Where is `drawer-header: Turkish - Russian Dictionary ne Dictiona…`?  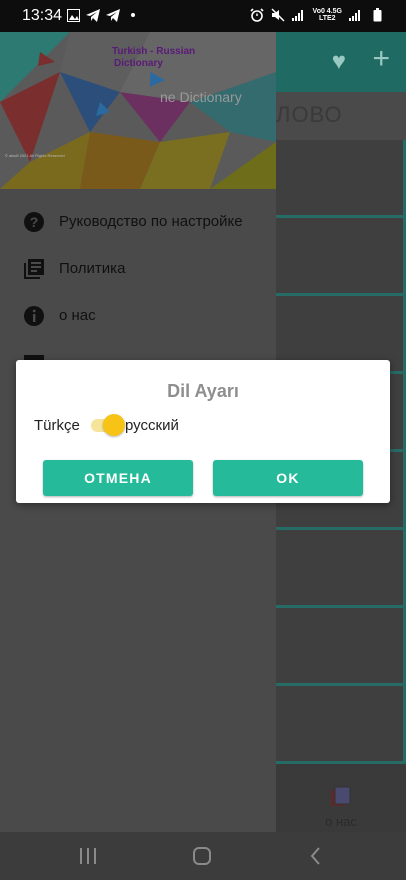
drawer-header: Turkish - Russian Dictionary ne Dictiona… is located at coordinates (138, 110).